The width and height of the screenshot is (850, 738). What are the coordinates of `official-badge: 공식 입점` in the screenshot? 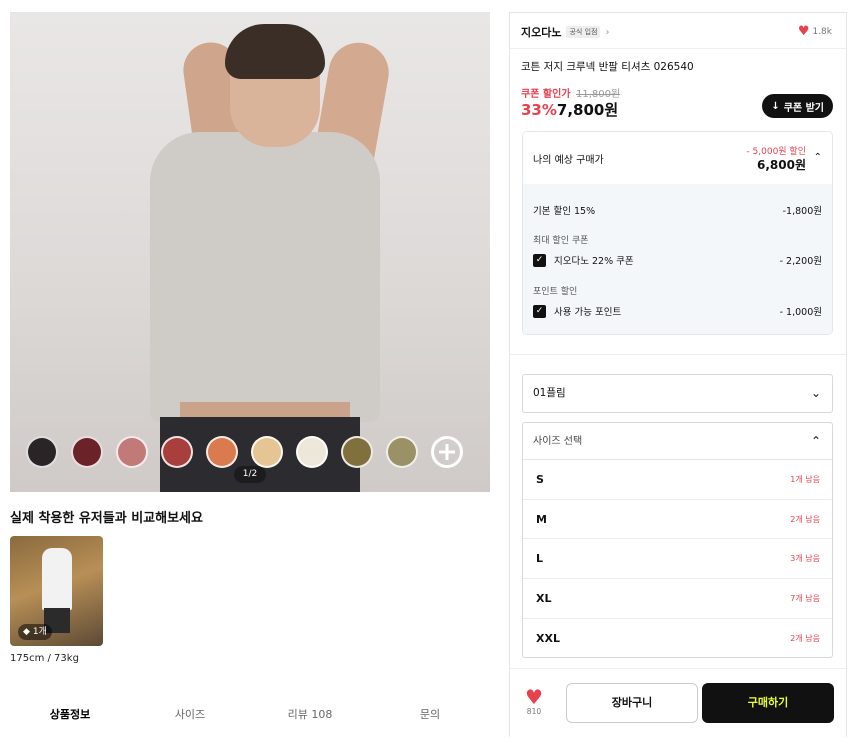 It's located at (583, 32).